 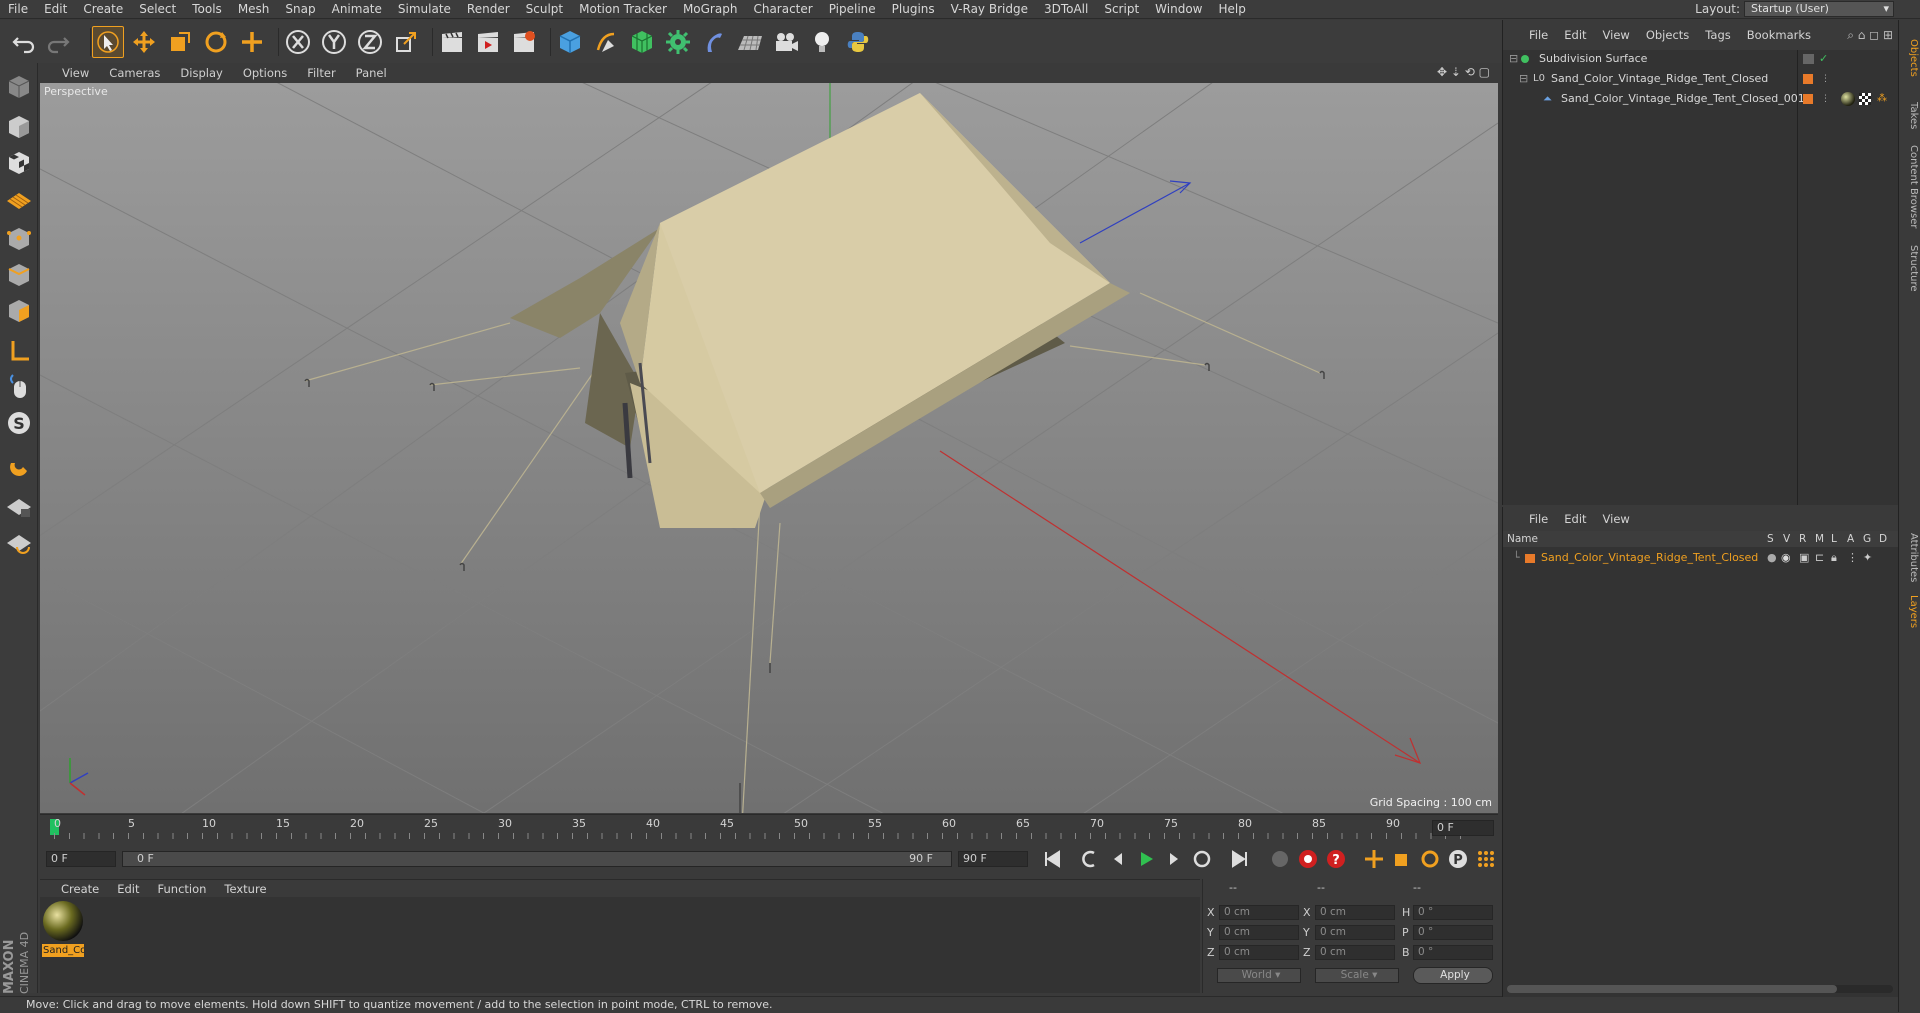 What do you see at coordinates (1240, 859) in the screenshot?
I see `goto-end-button` at bounding box center [1240, 859].